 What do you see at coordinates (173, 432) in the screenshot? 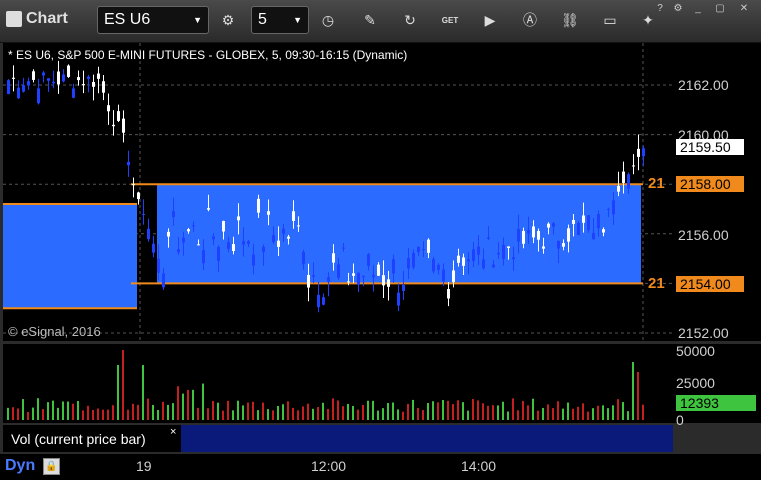
I see `close-study-icon: ×` at bounding box center [173, 432].